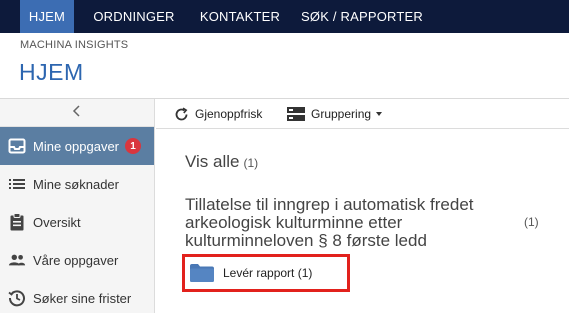 This screenshot has width=569, height=313. What do you see at coordinates (74, 45) in the screenshot?
I see `app-name: MACHINA INSIGHTS` at bounding box center [74, 45].